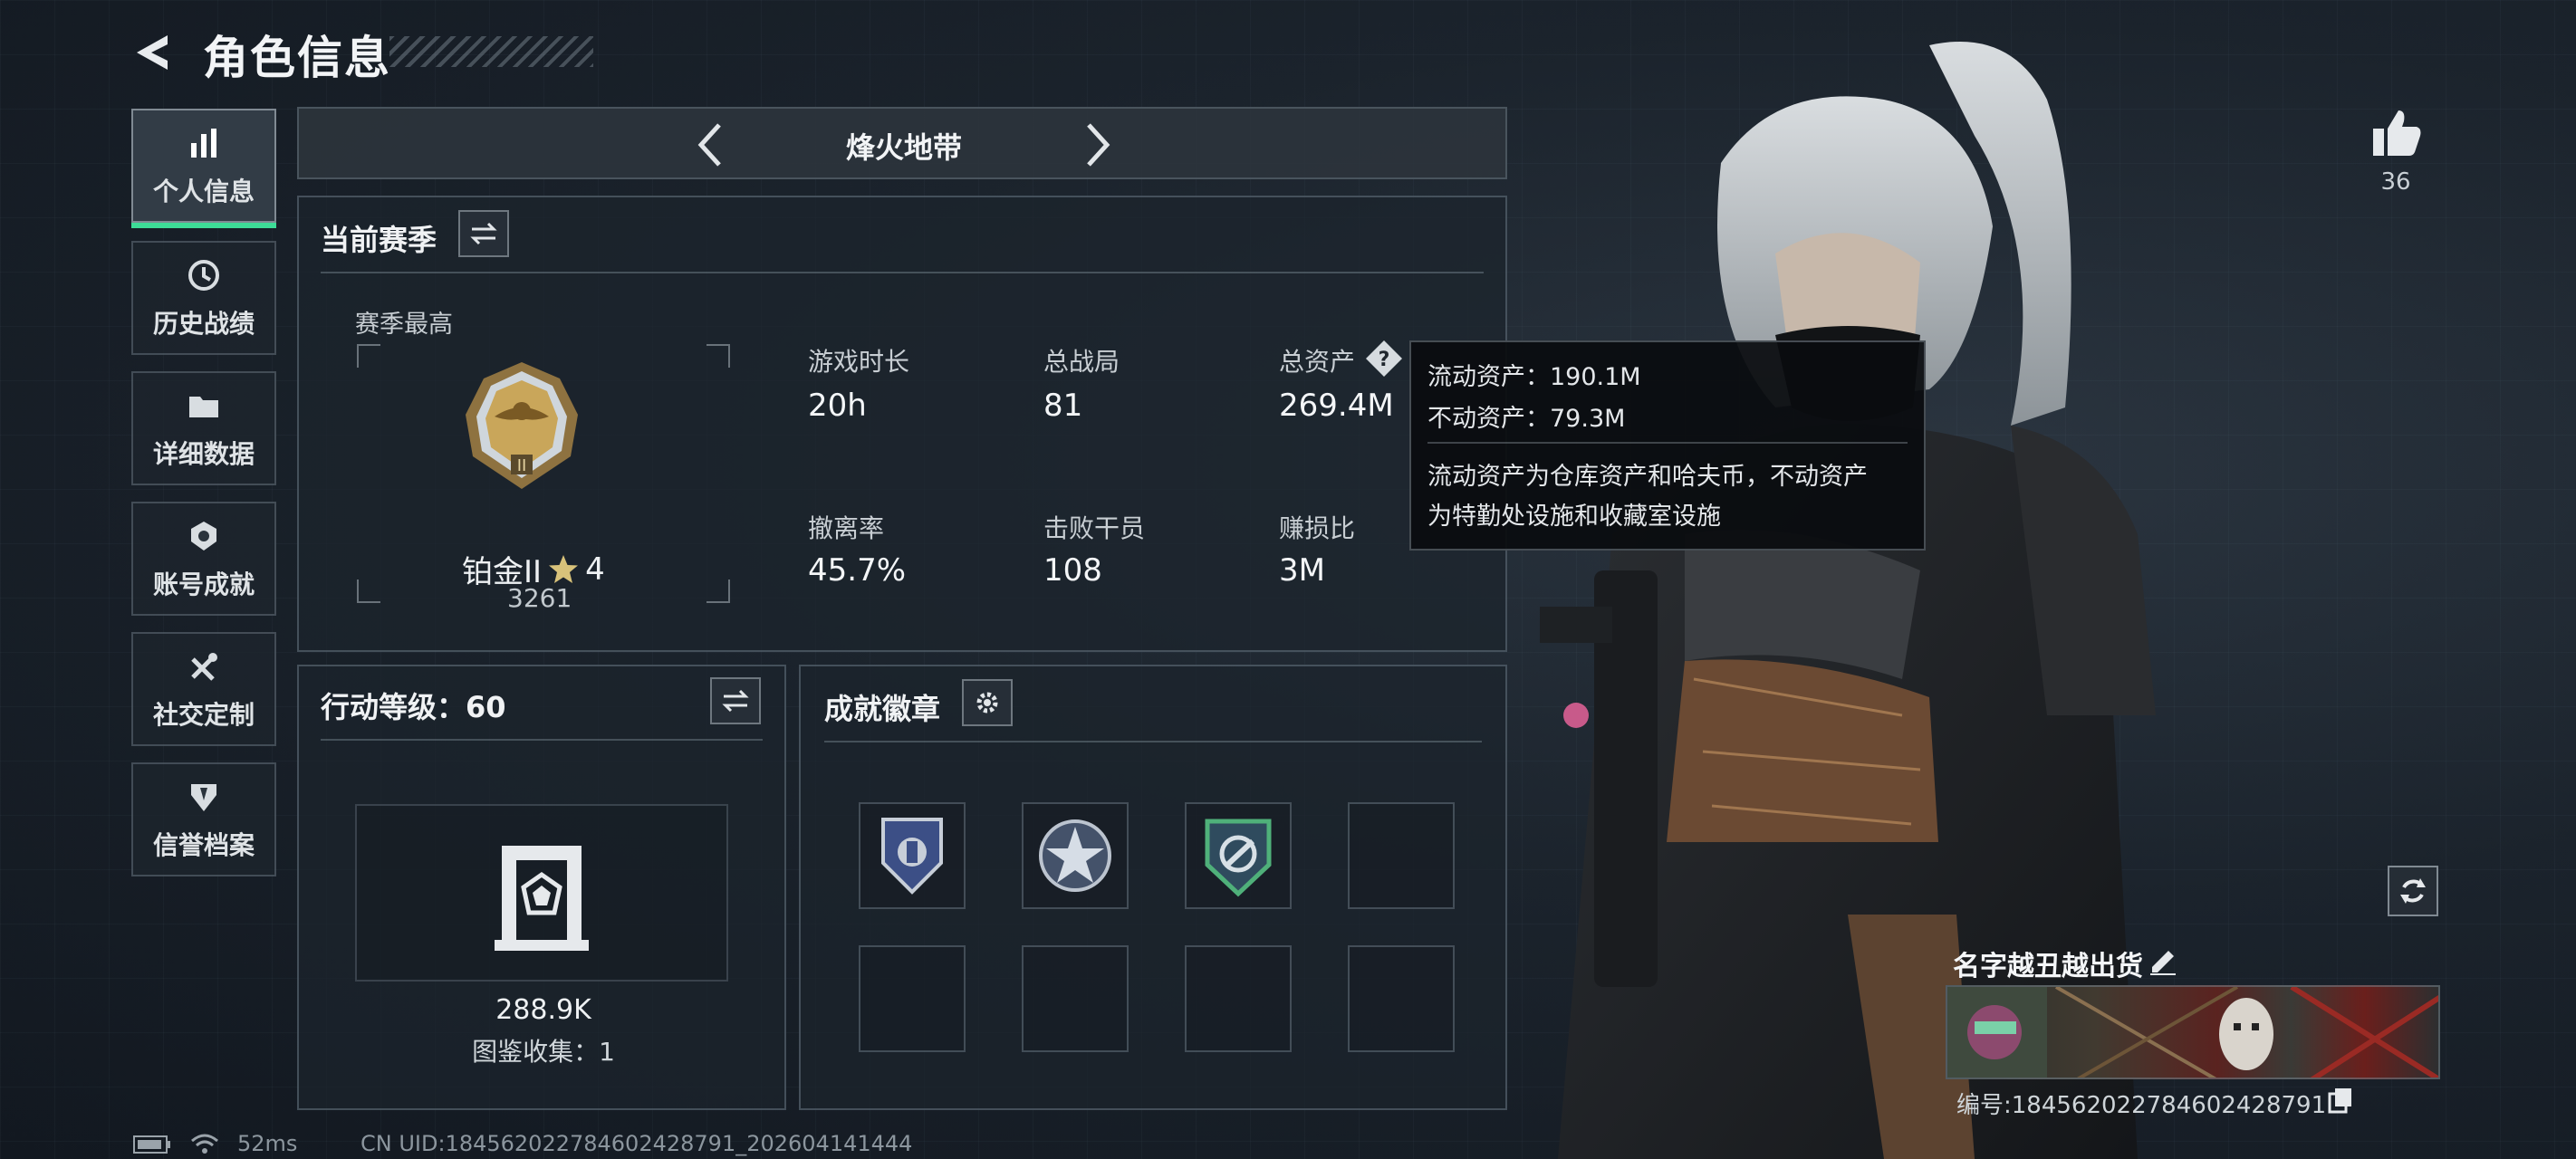 The height and width of the screenshot is (1159, 2576). What do you see at coordinates (204, 666) in the screenshot?
I see `tools-icon` at bounding box center [204, 666].